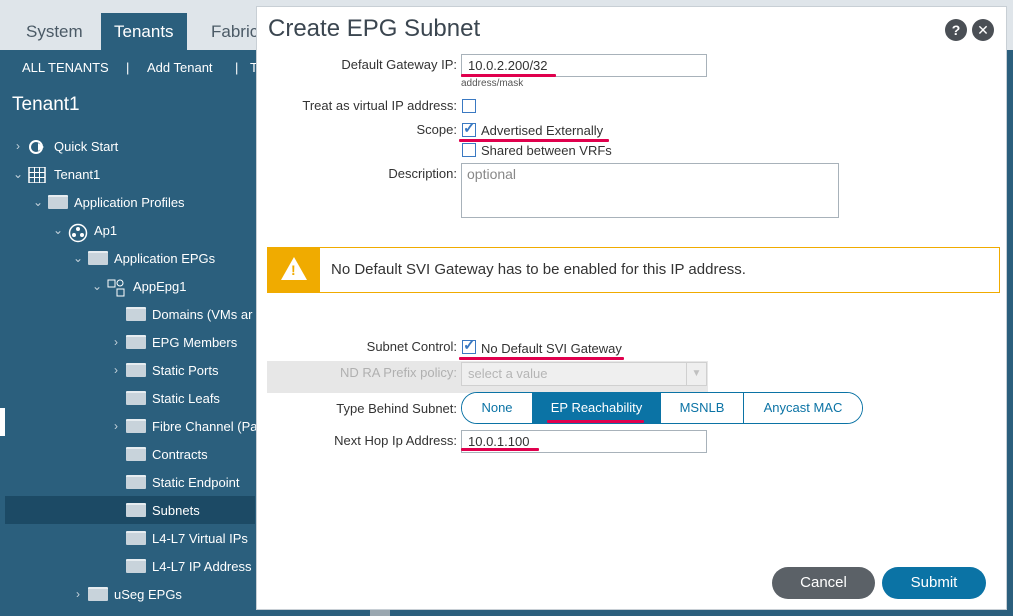  Describe the element at coordinates (398, 372) in the screenshot. I see `nd-ra-label: ND RA Prefix policy:` at that location.